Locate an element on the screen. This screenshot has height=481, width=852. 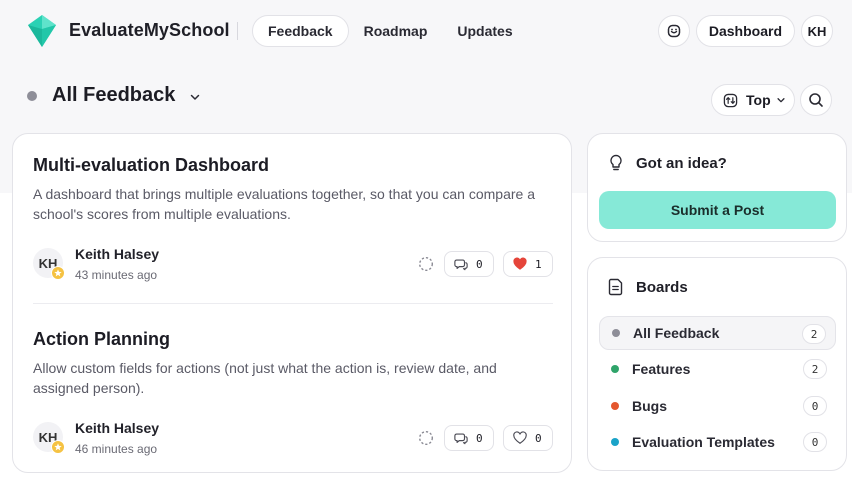
dashboard-button: Dashboard is located at coordinates (745, 31).